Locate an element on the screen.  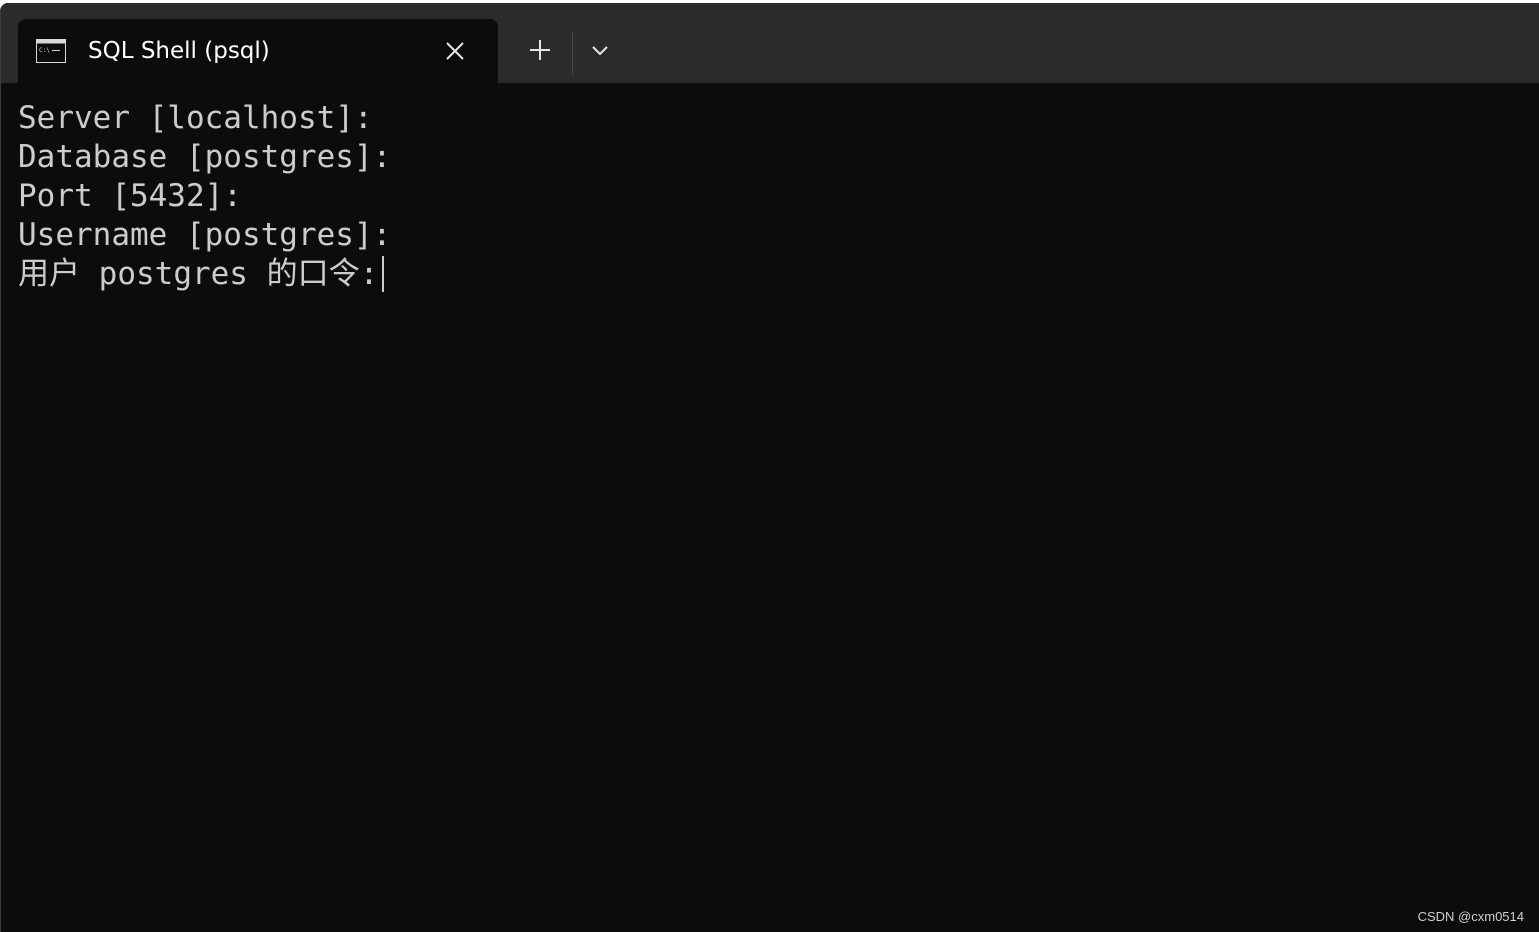
plus-icon is located at coordinates (540, 52).